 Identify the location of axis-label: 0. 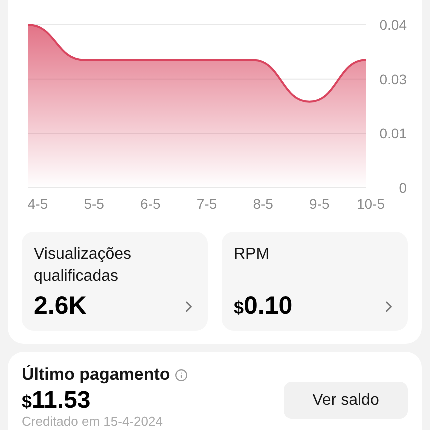
(403, 188).